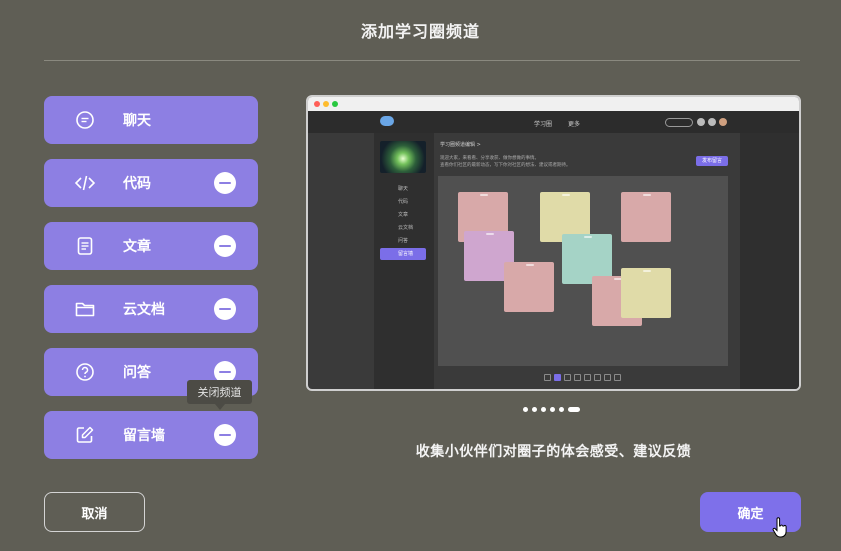 This screenshot has width=841, height=551. What do you see at coordinates (489, 158) in the screenshot?
I see `preview-description: 观迎大家，来看看、分享收获、做你想做的事情。` at bounding box center [489, 158].